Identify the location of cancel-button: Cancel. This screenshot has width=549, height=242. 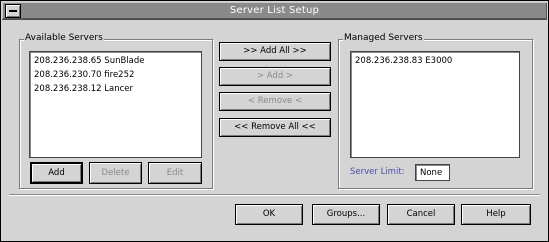
(421, 214).